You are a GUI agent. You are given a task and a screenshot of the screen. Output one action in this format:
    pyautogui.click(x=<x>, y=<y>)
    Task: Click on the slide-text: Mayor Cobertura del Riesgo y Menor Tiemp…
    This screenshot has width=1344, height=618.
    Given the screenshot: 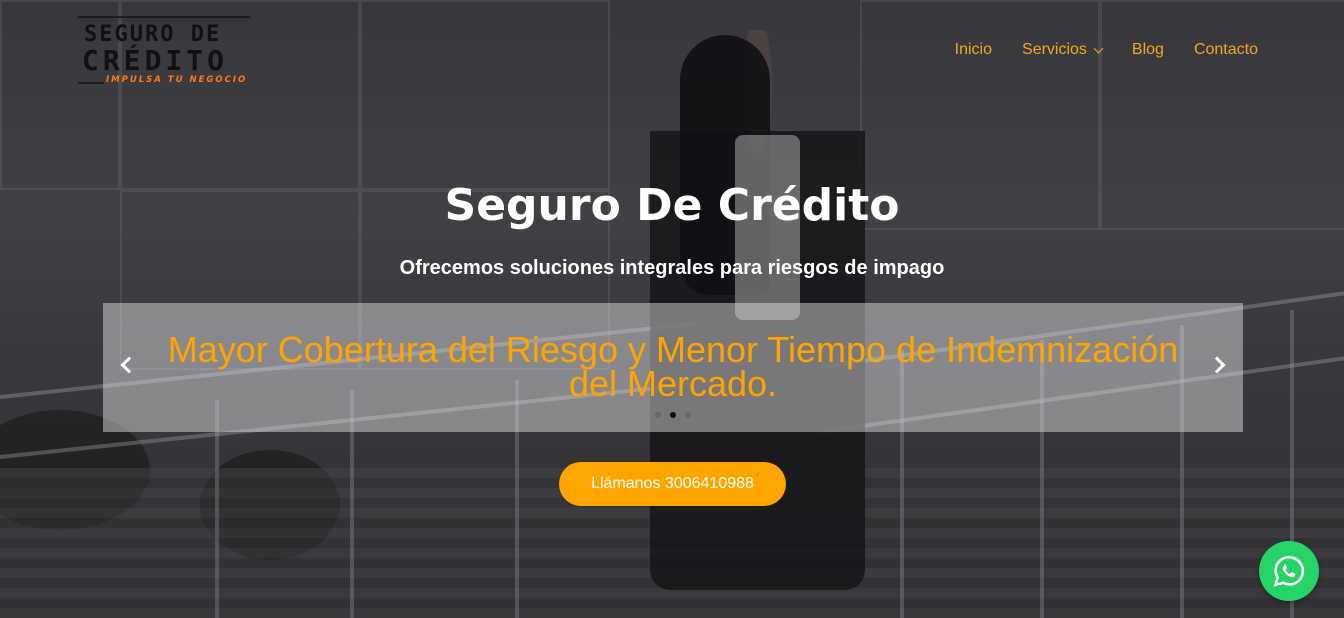 What is the action you would take?
    pyautogui.click(x=673, y=366)
    